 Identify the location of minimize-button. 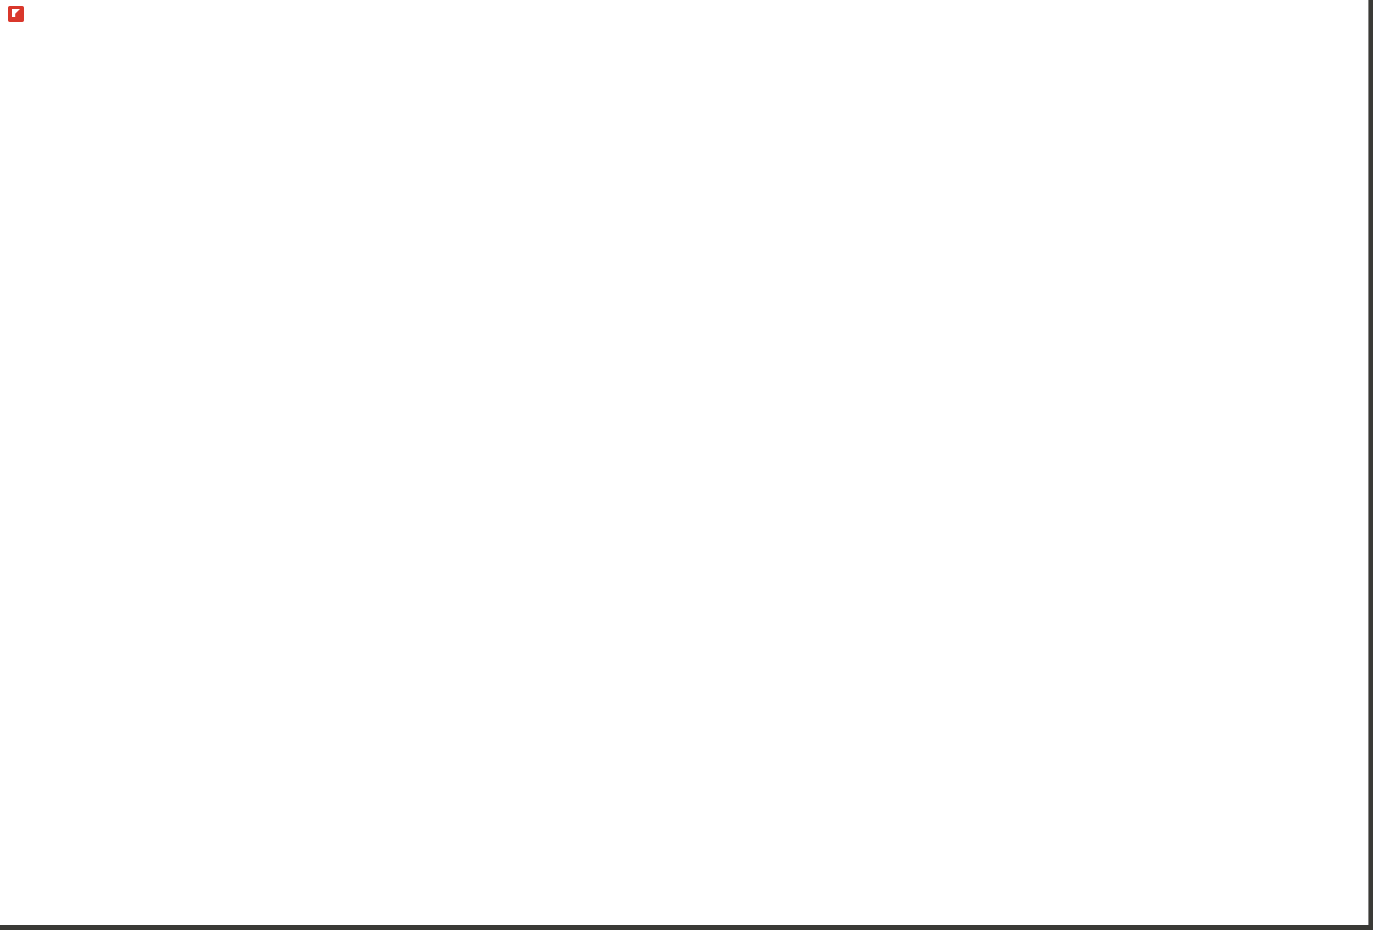
(1299, 14).